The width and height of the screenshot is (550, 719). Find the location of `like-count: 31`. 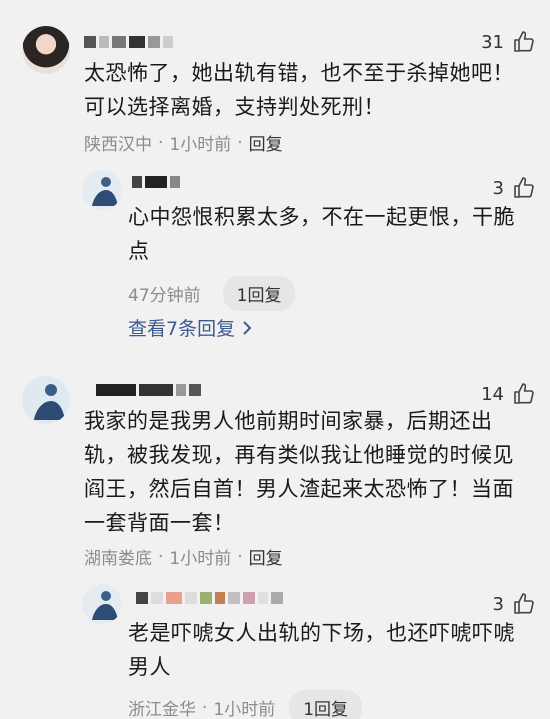

like-count: 31 is located at coordinates (492, 42).